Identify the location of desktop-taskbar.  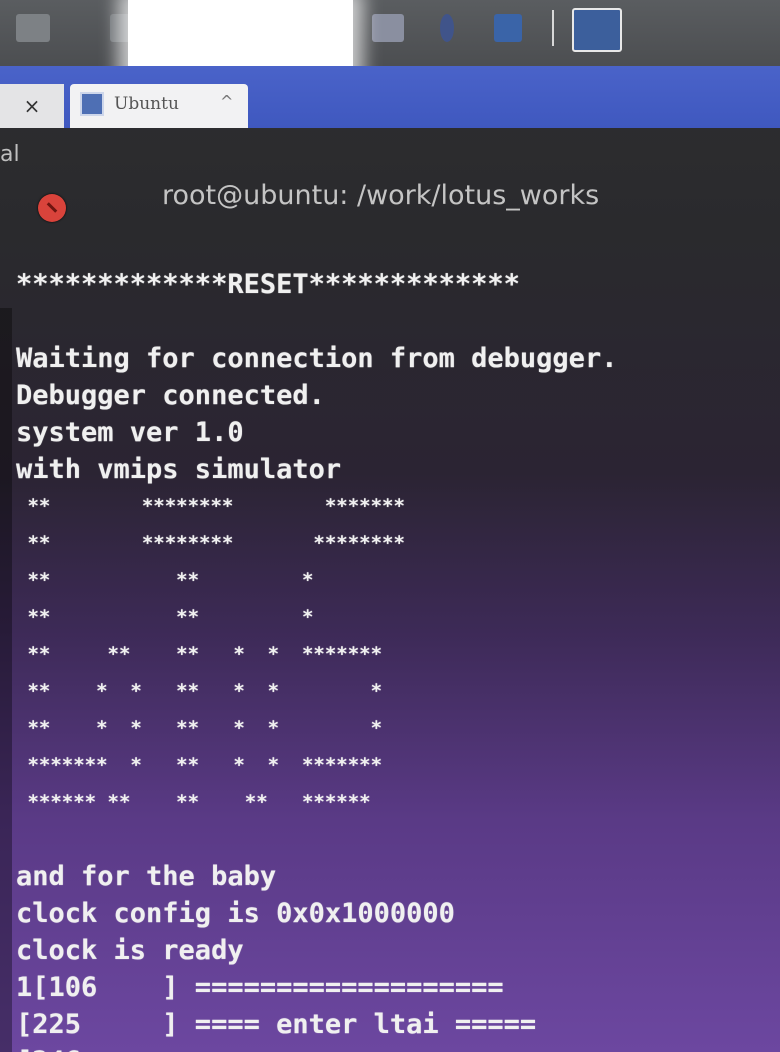
(390, 33).